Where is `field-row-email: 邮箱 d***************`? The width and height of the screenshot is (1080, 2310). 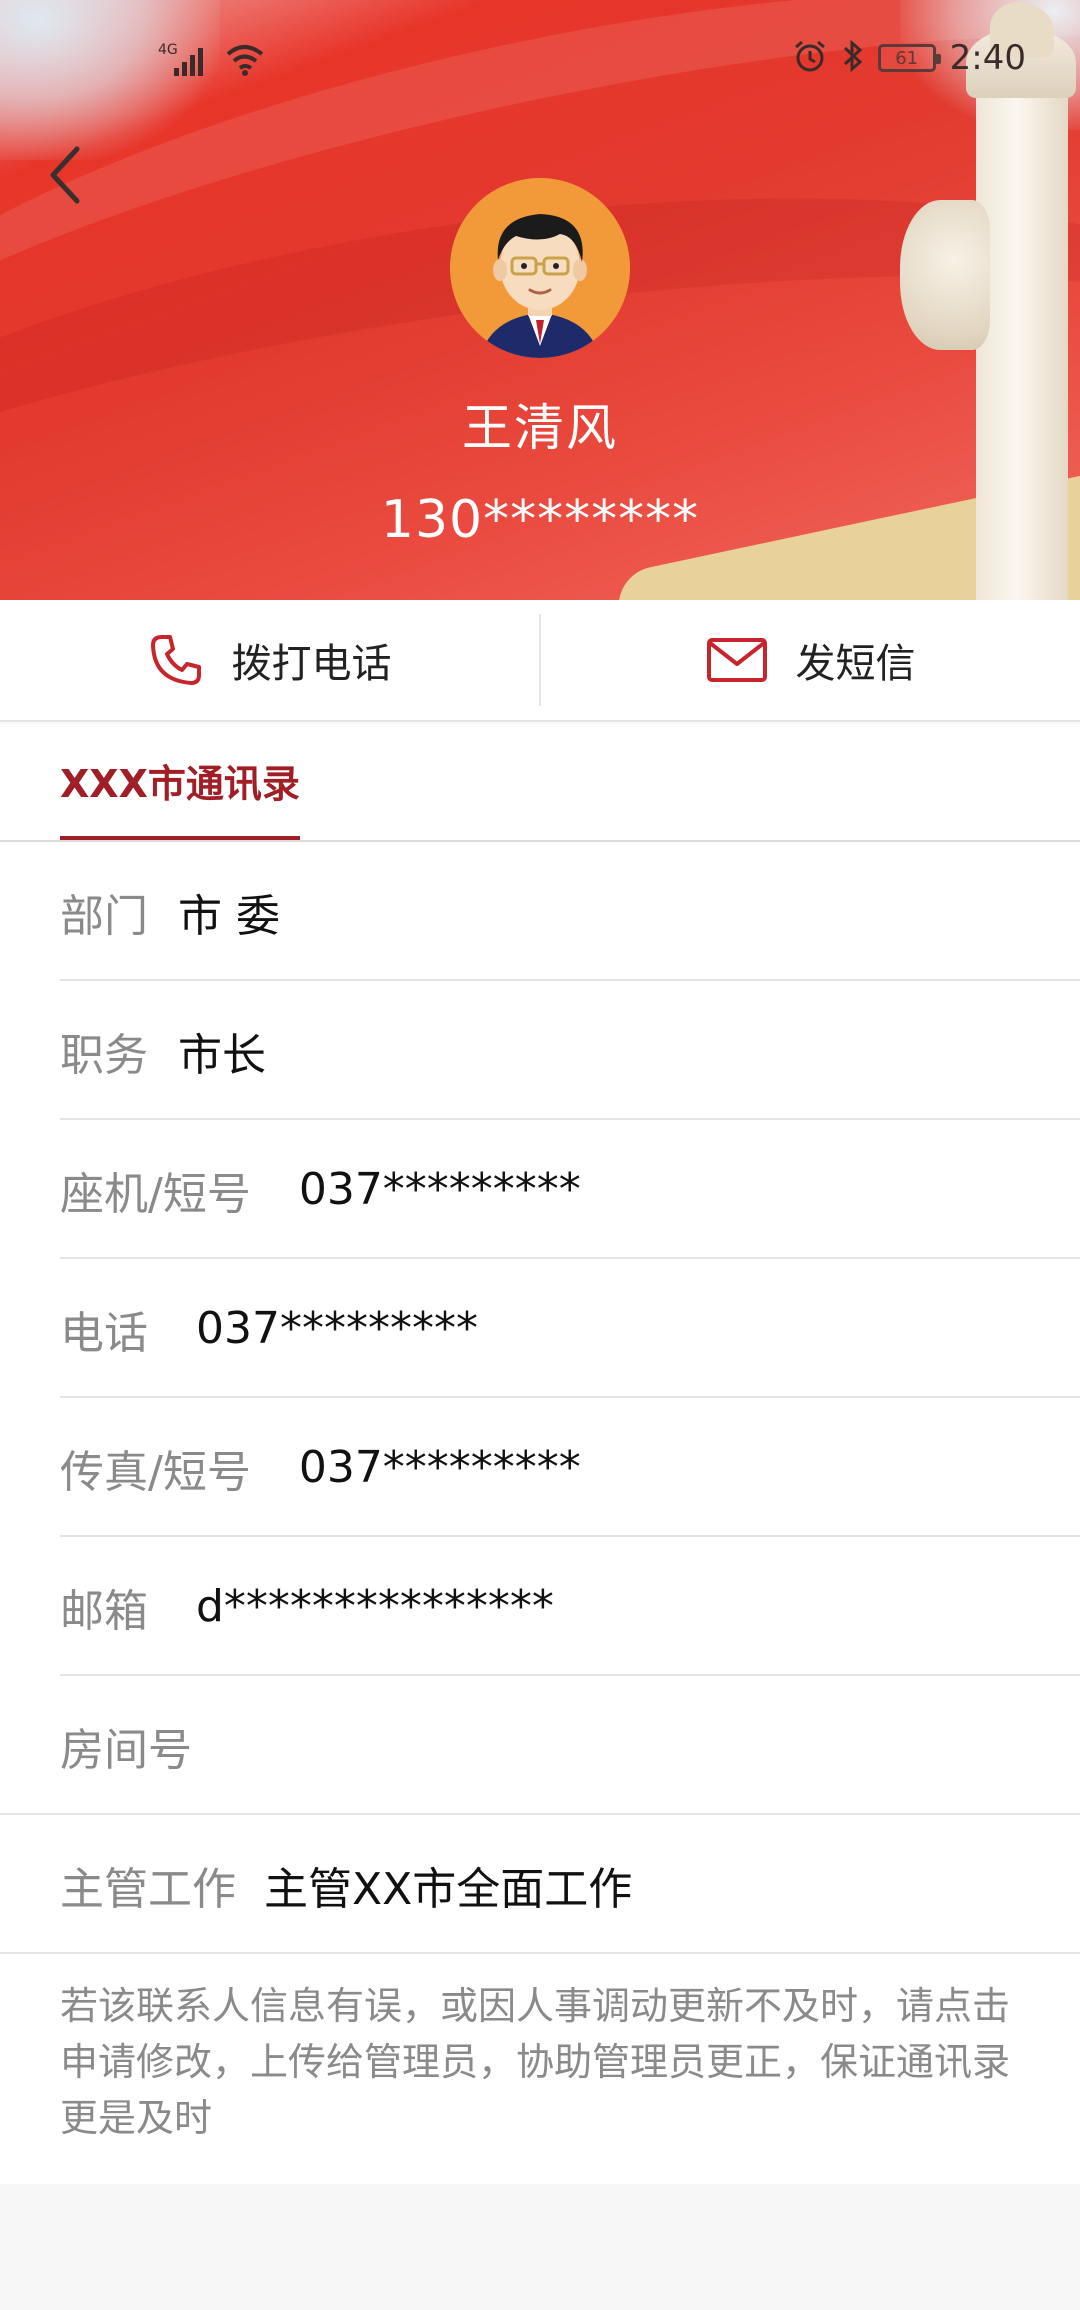
field-row-email: 邮箱 d*************** is located at coordinates (540, 1606).